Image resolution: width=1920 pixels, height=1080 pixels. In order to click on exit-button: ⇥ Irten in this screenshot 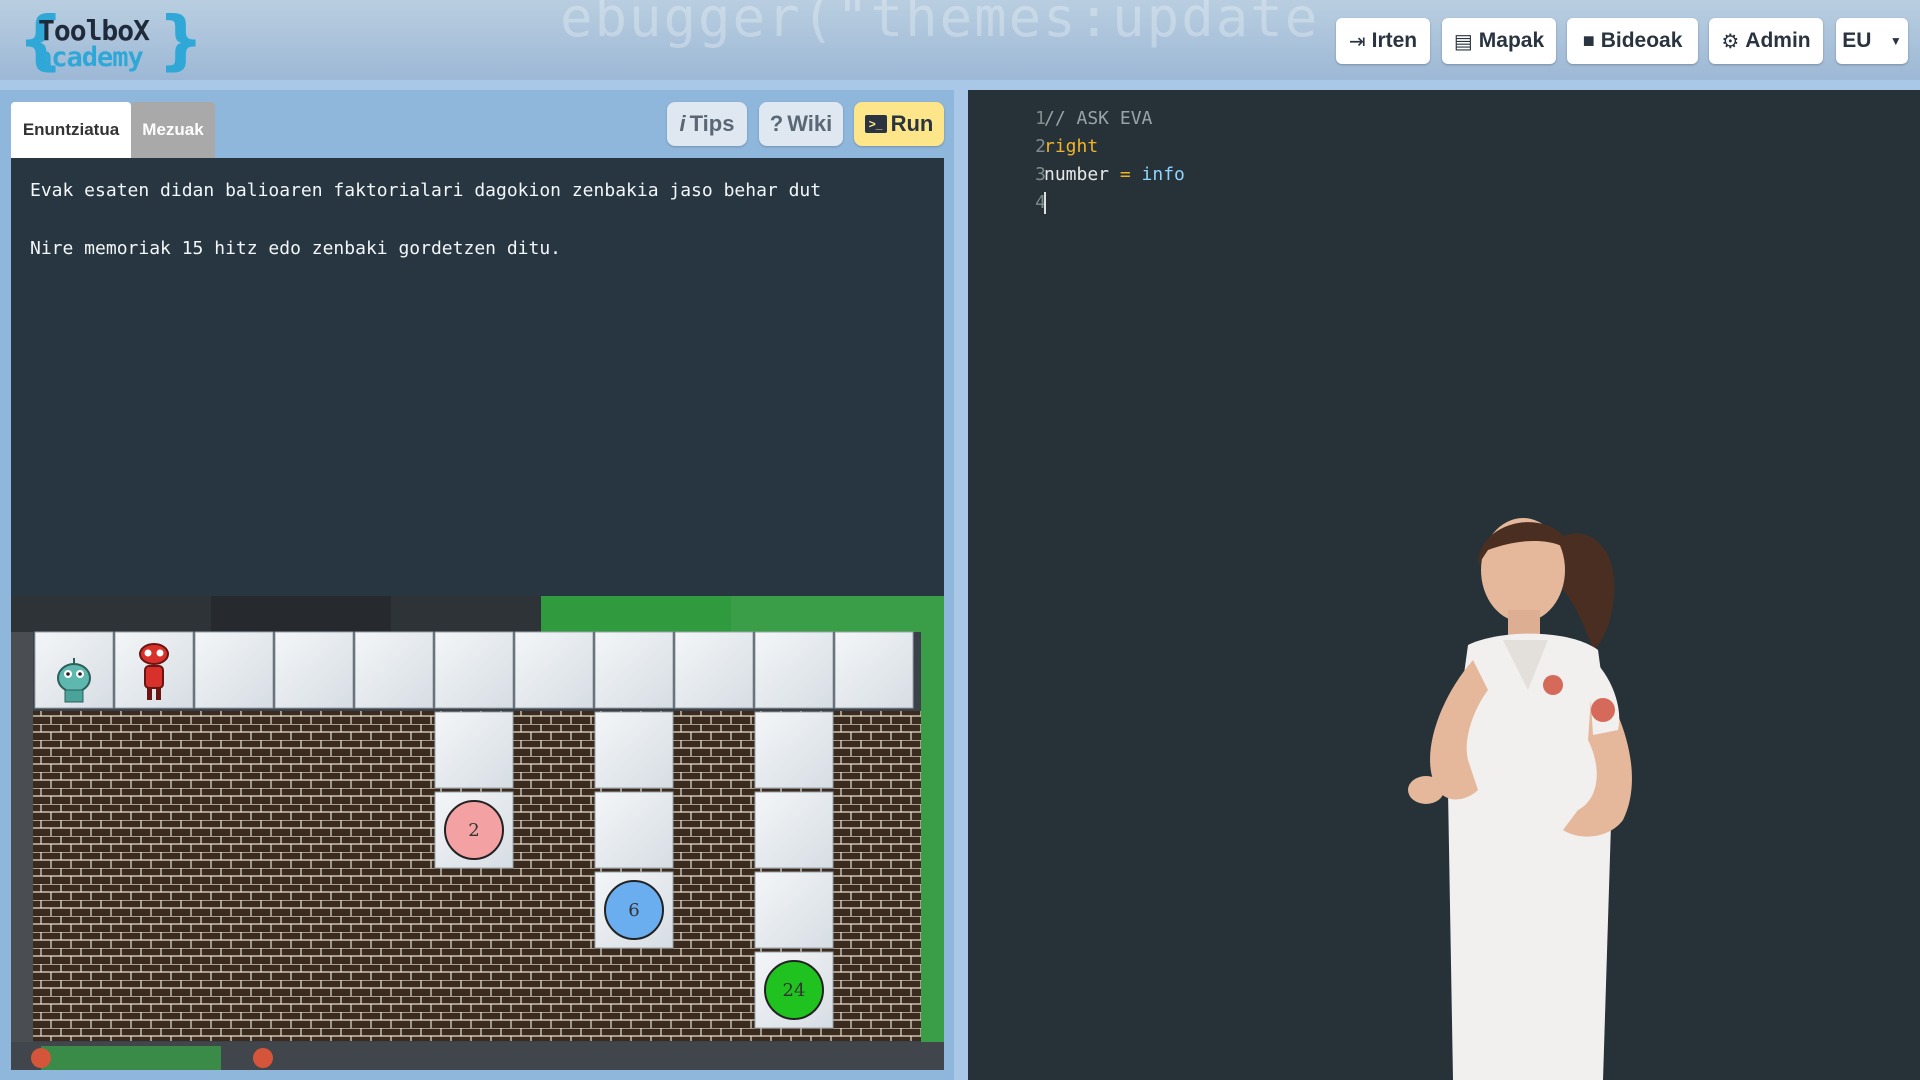, I will do `click(1383, 41)`.